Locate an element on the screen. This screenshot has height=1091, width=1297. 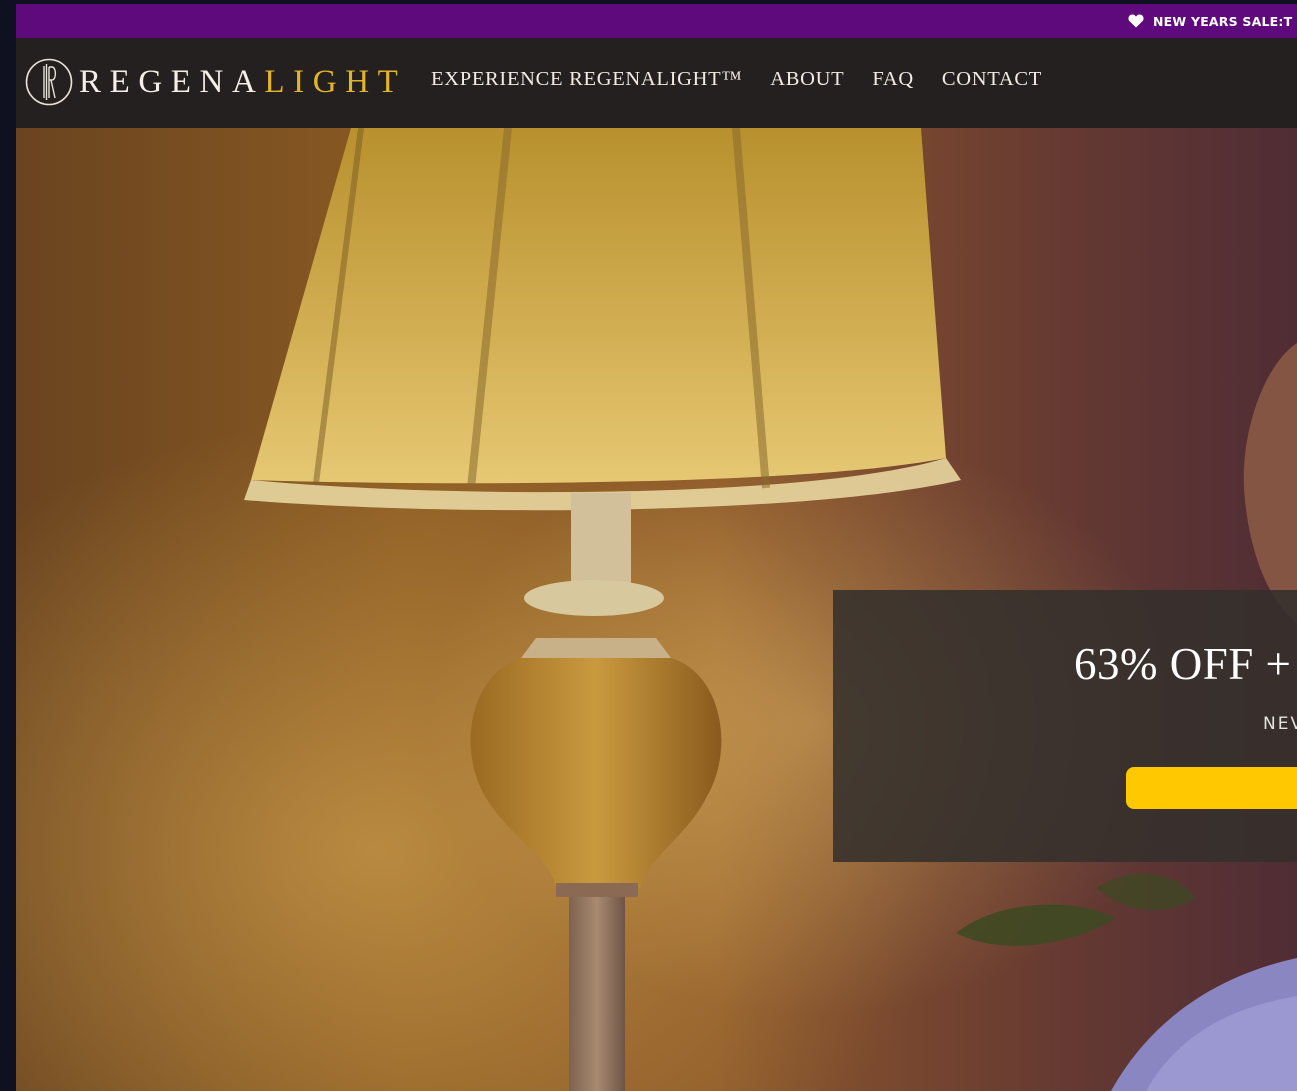
promo-cta-button is located at coordinates (1211, 788).